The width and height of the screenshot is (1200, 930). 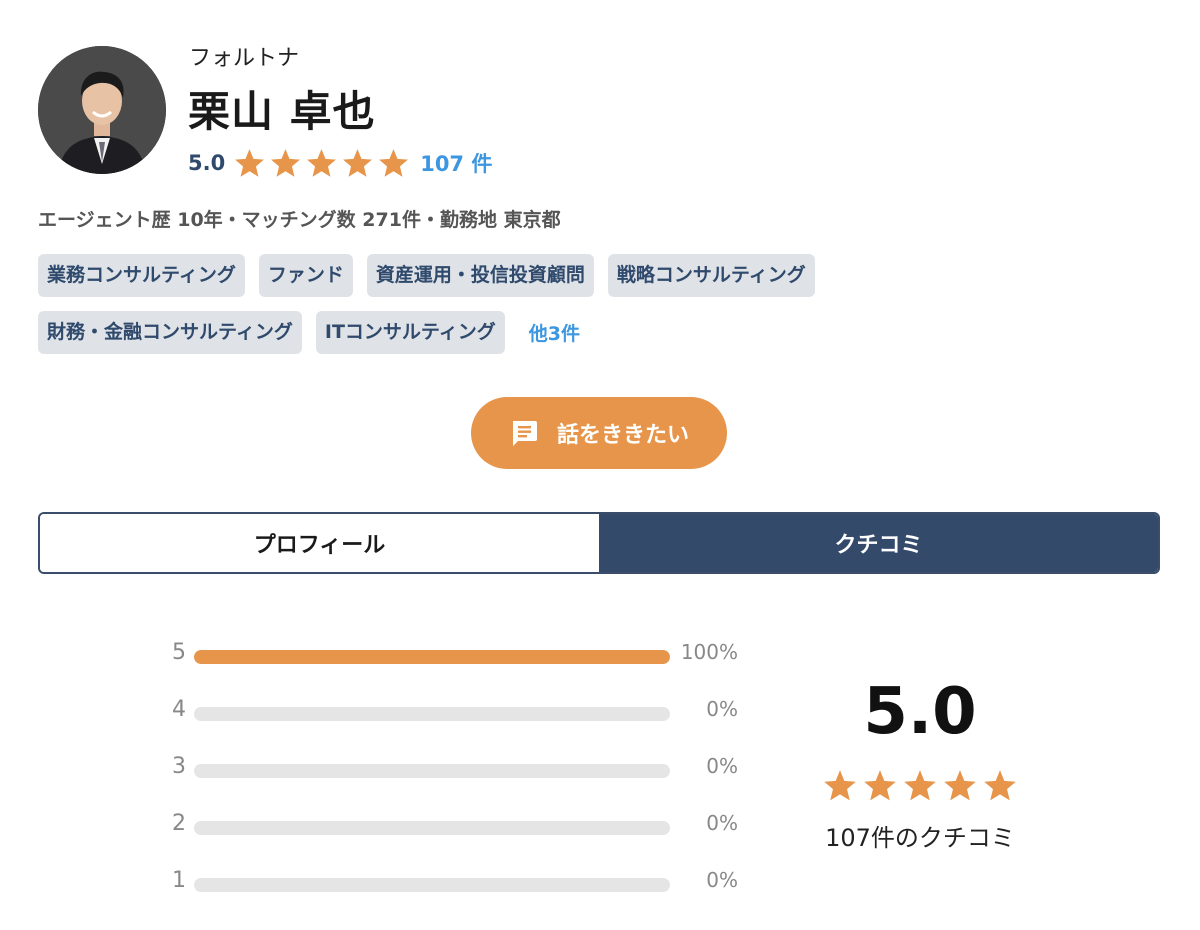 I want to click on distribution-star-label: 4, so click(x=179, y=709).